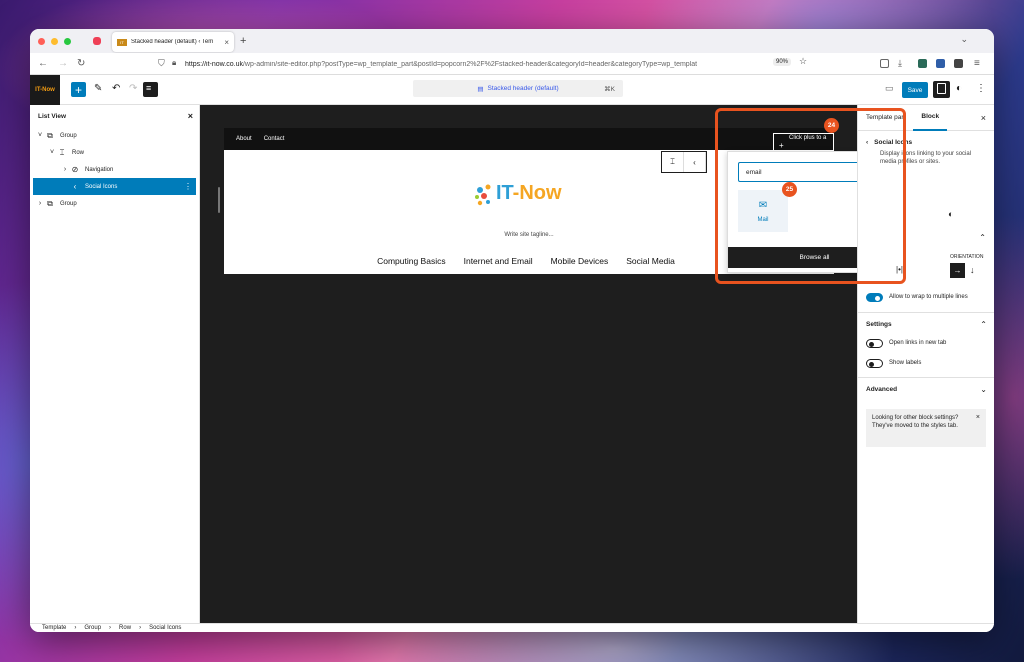  I want to click on placeholder-label: Click plus to a, so click(808, 138).